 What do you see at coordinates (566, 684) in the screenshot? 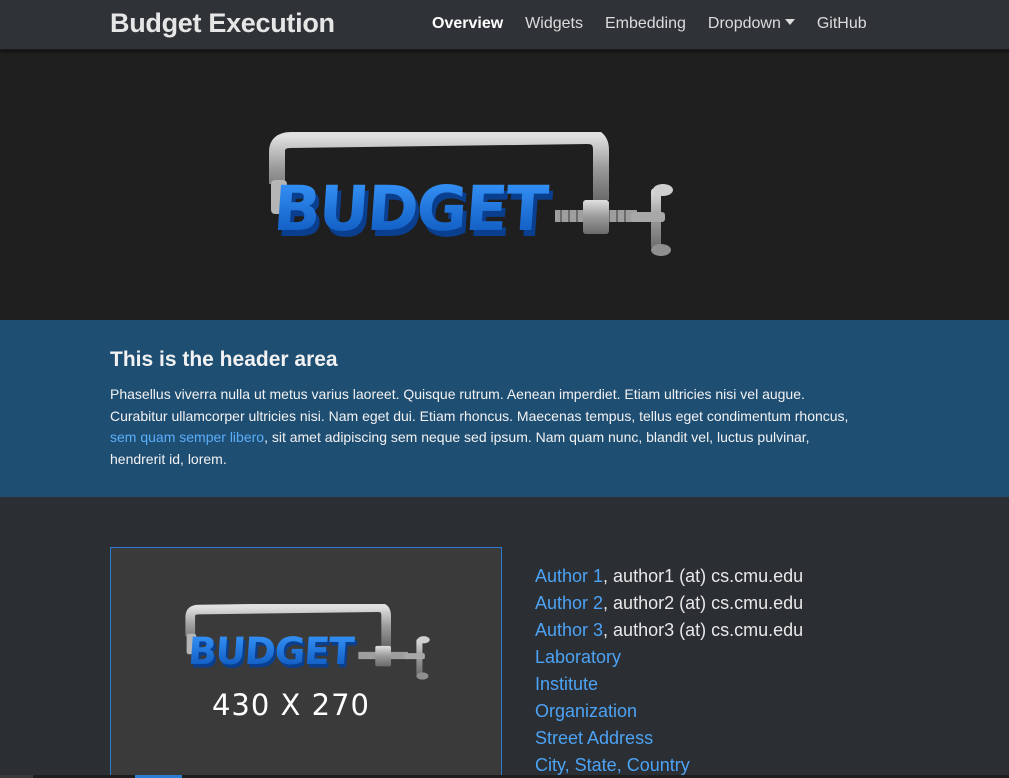
I see `institute-link: Institute` at bounding box center [566, 684].